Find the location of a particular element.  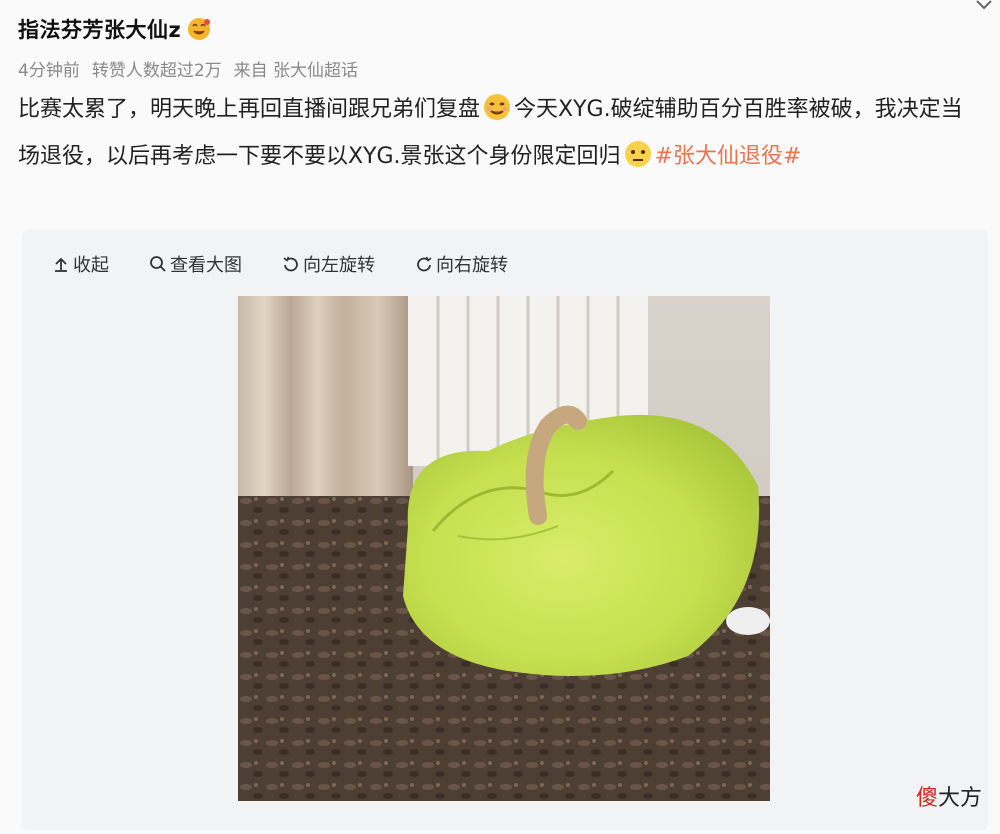

source-prefix: 来自 is located at coordinates (250, 71).